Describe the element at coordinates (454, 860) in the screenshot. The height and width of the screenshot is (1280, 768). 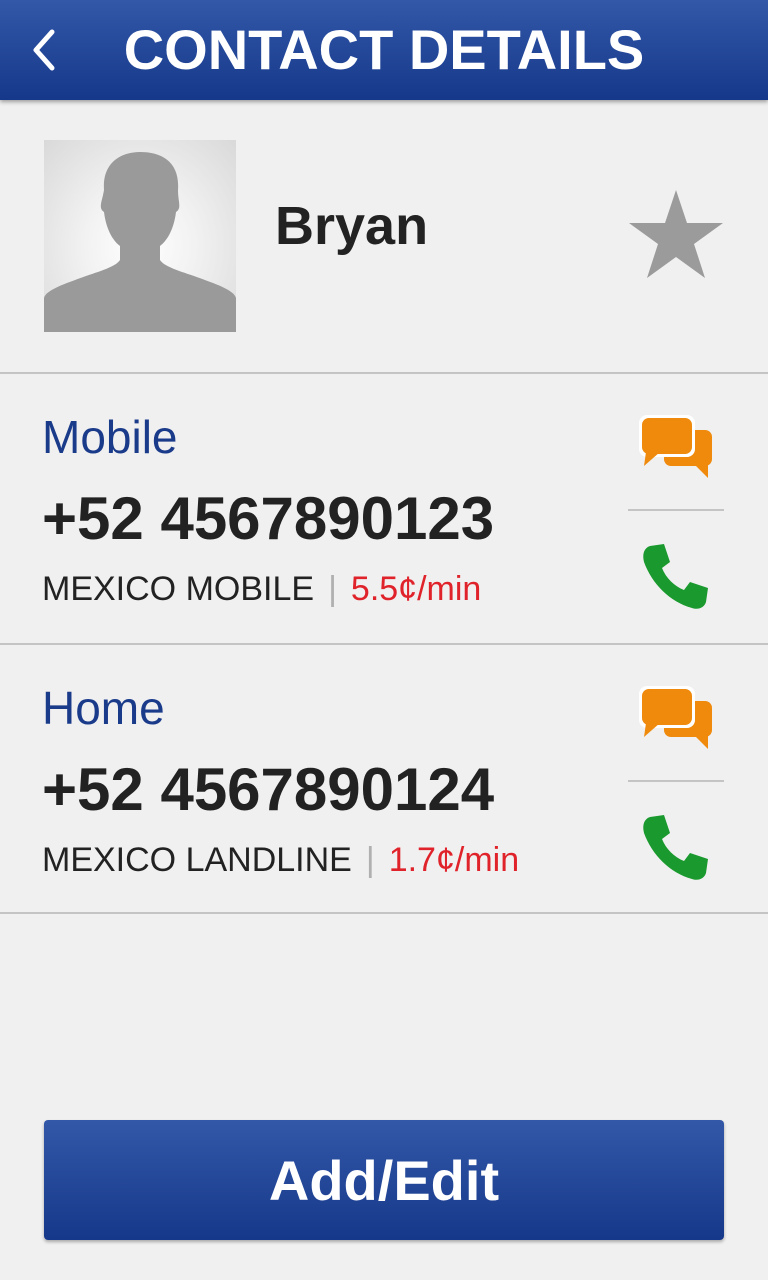
I see `call-rate: 1.7¢/min` at that location.